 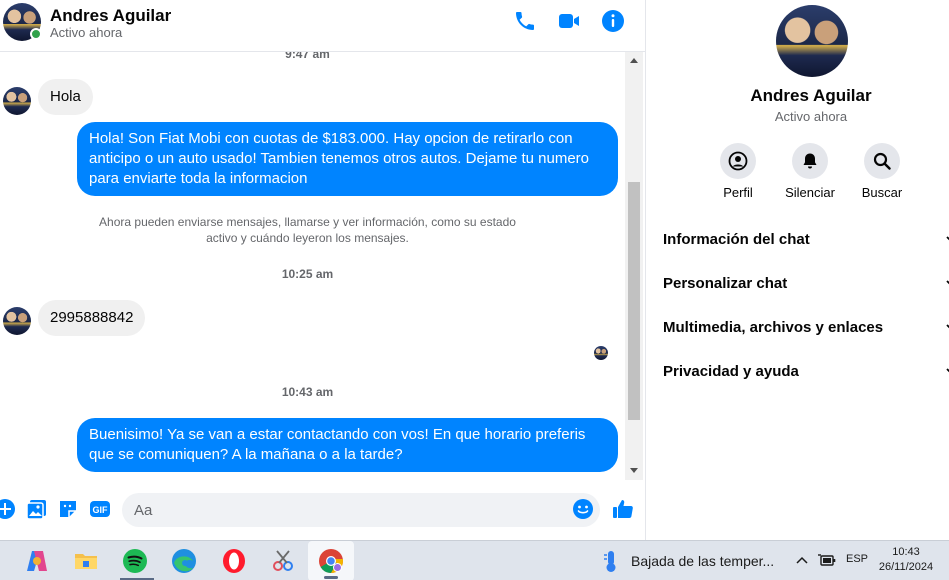 I want to click on search-button: Buscar, so click(x=882, y=171).